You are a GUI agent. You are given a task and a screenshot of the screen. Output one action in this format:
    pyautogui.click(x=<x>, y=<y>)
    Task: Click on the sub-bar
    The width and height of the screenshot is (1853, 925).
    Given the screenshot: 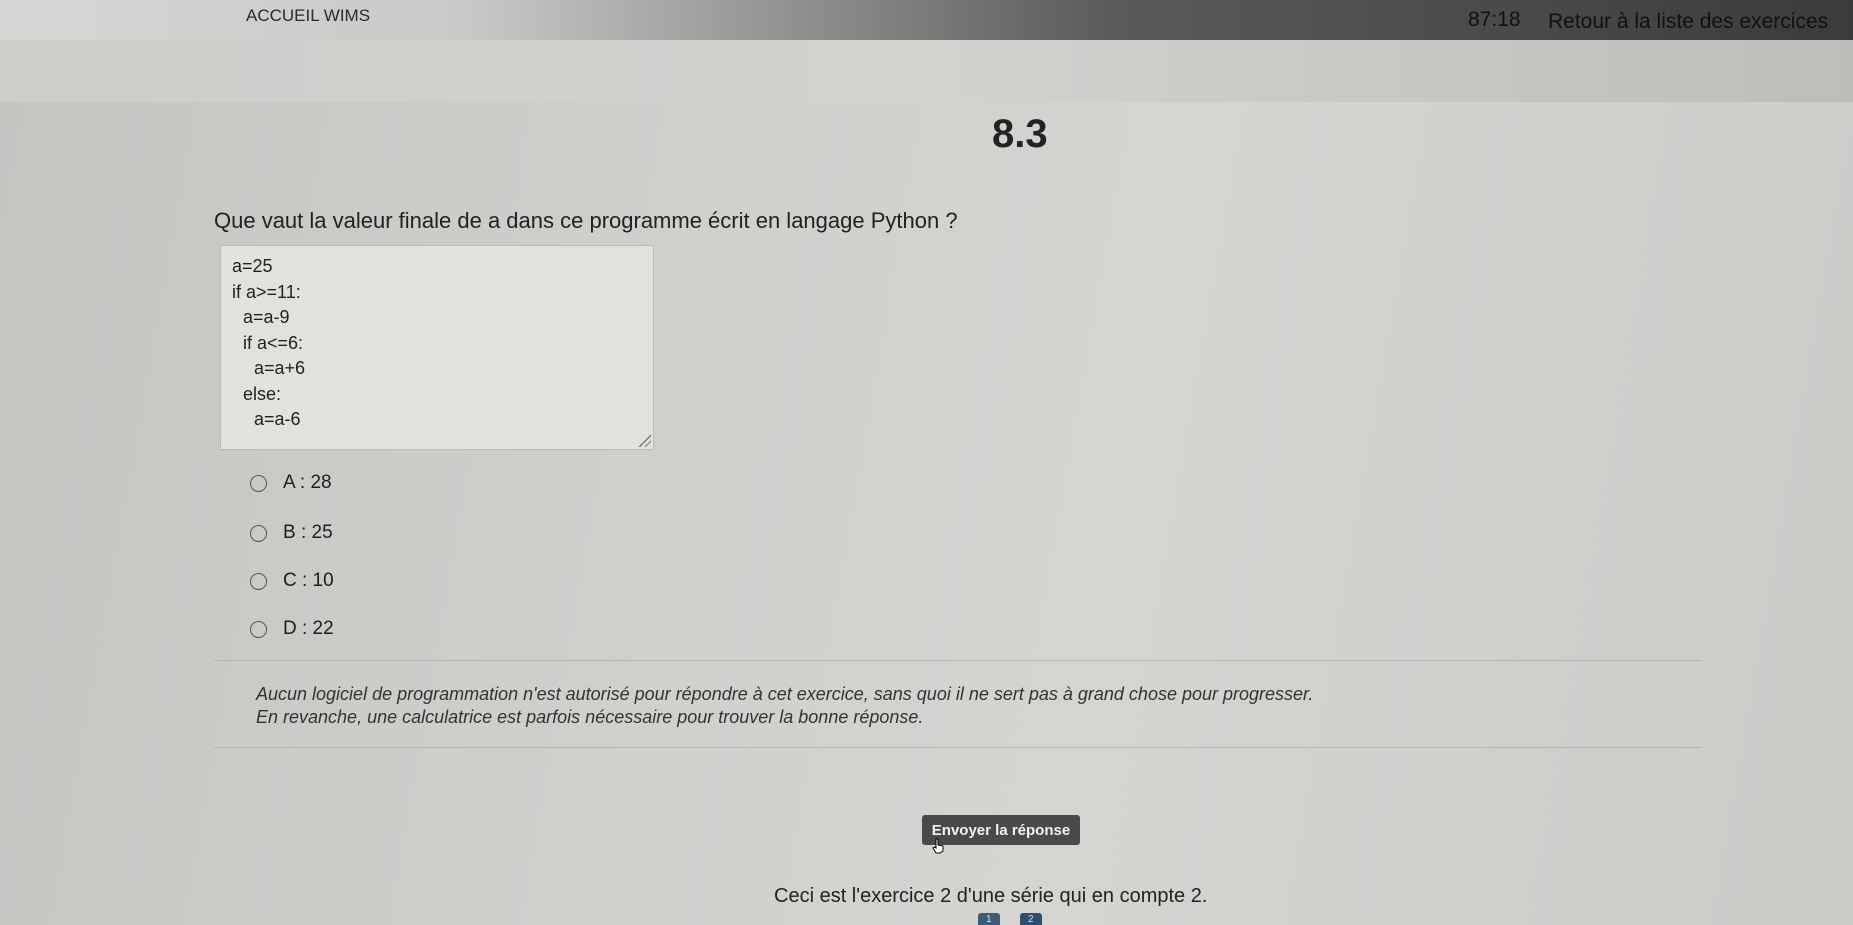 What is the action you would take?
    pyautogui.click(x=926, y=71)
    